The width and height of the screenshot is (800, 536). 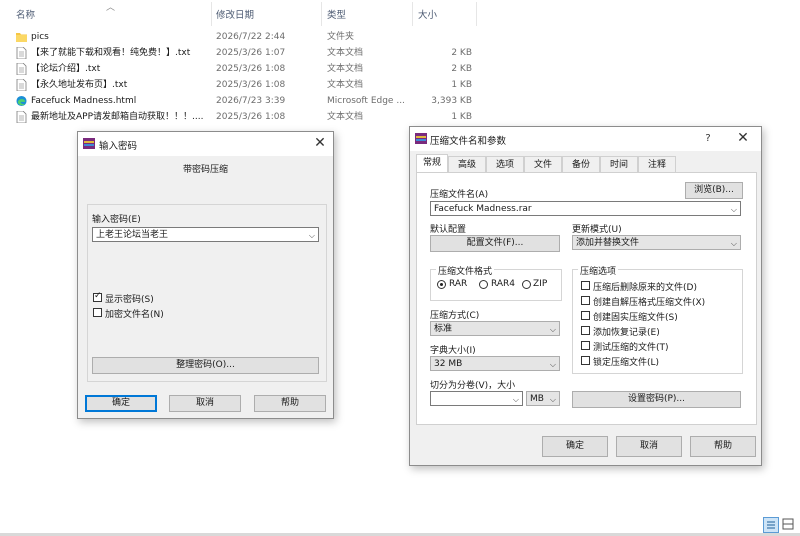 I want to click on file-size: 3,393 KB, so click(x=451, y=101).